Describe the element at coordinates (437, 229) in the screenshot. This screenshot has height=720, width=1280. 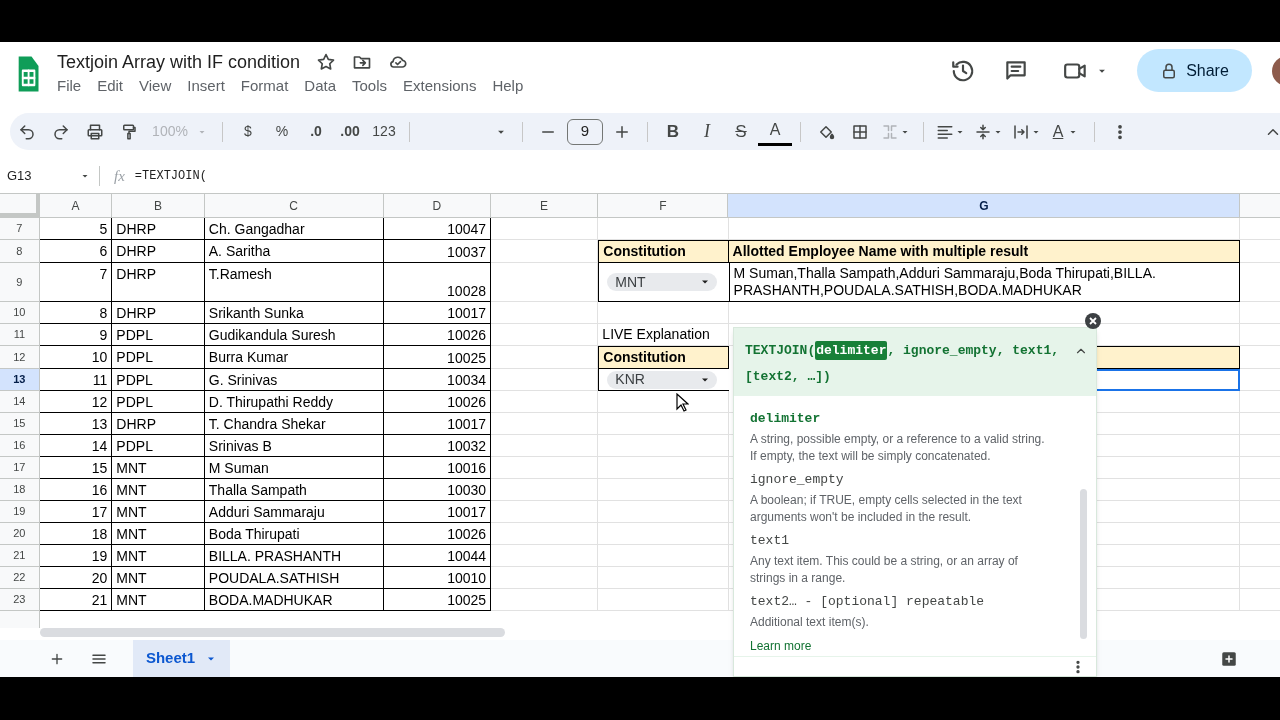
I see `table-cell: 10047` at that location.